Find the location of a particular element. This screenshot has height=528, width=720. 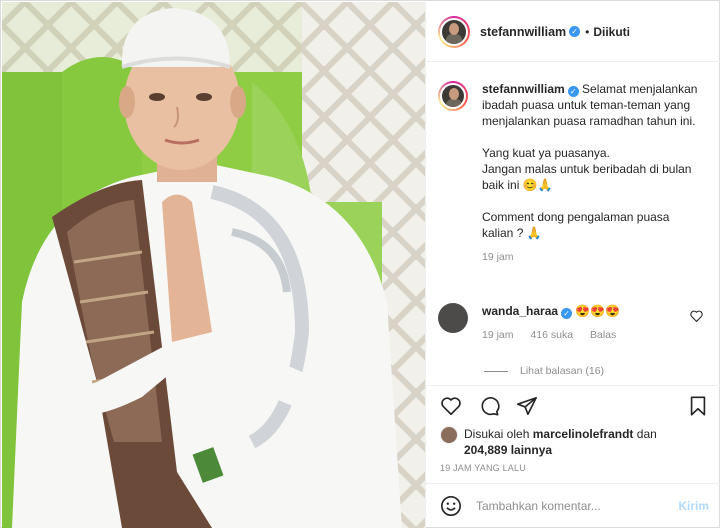

author-username: stefannwilliam is located at coordinates (523, 32).